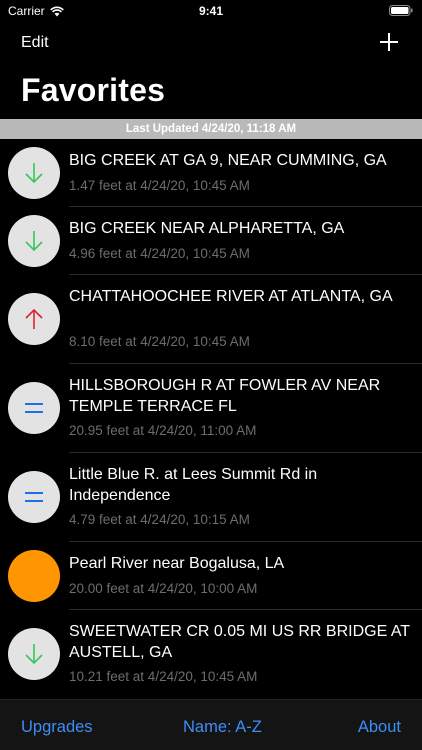 Image resolution: width=422 pixels, height=750 pixels. I want to click on status-bar: Carrier 9:41, so click(211, 12).